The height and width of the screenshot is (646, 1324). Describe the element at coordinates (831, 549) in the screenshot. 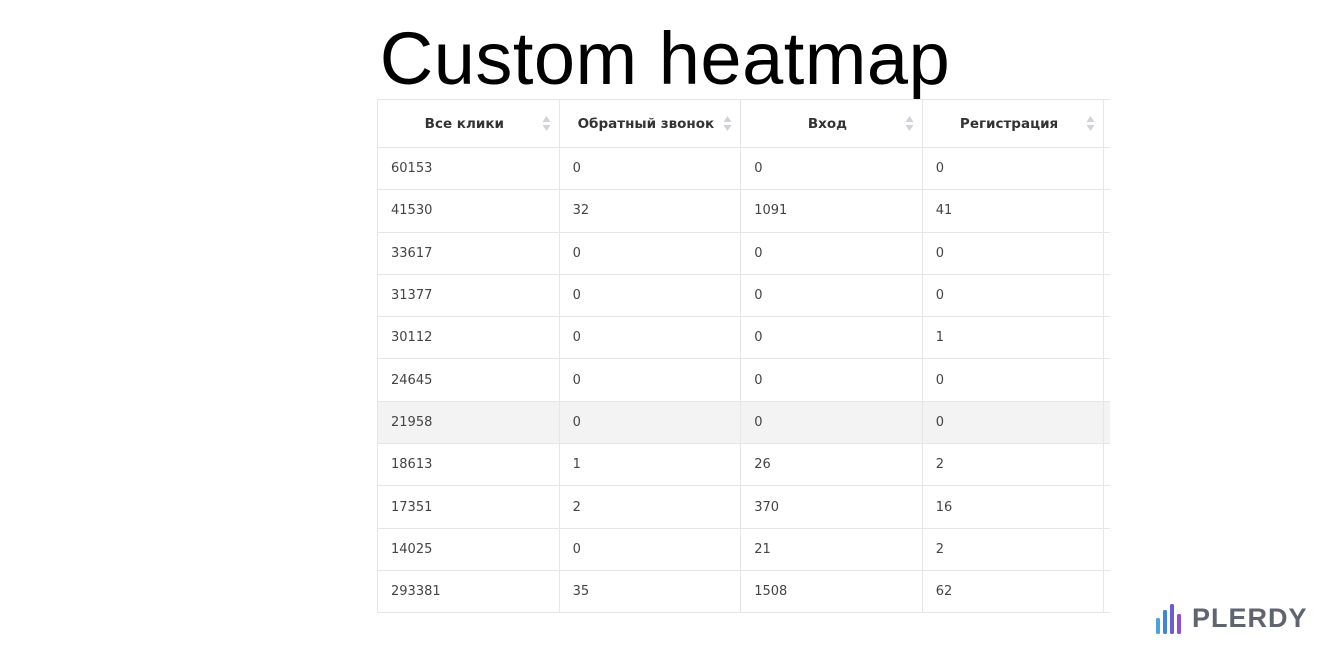

I see `table-cell: 21` at that location.